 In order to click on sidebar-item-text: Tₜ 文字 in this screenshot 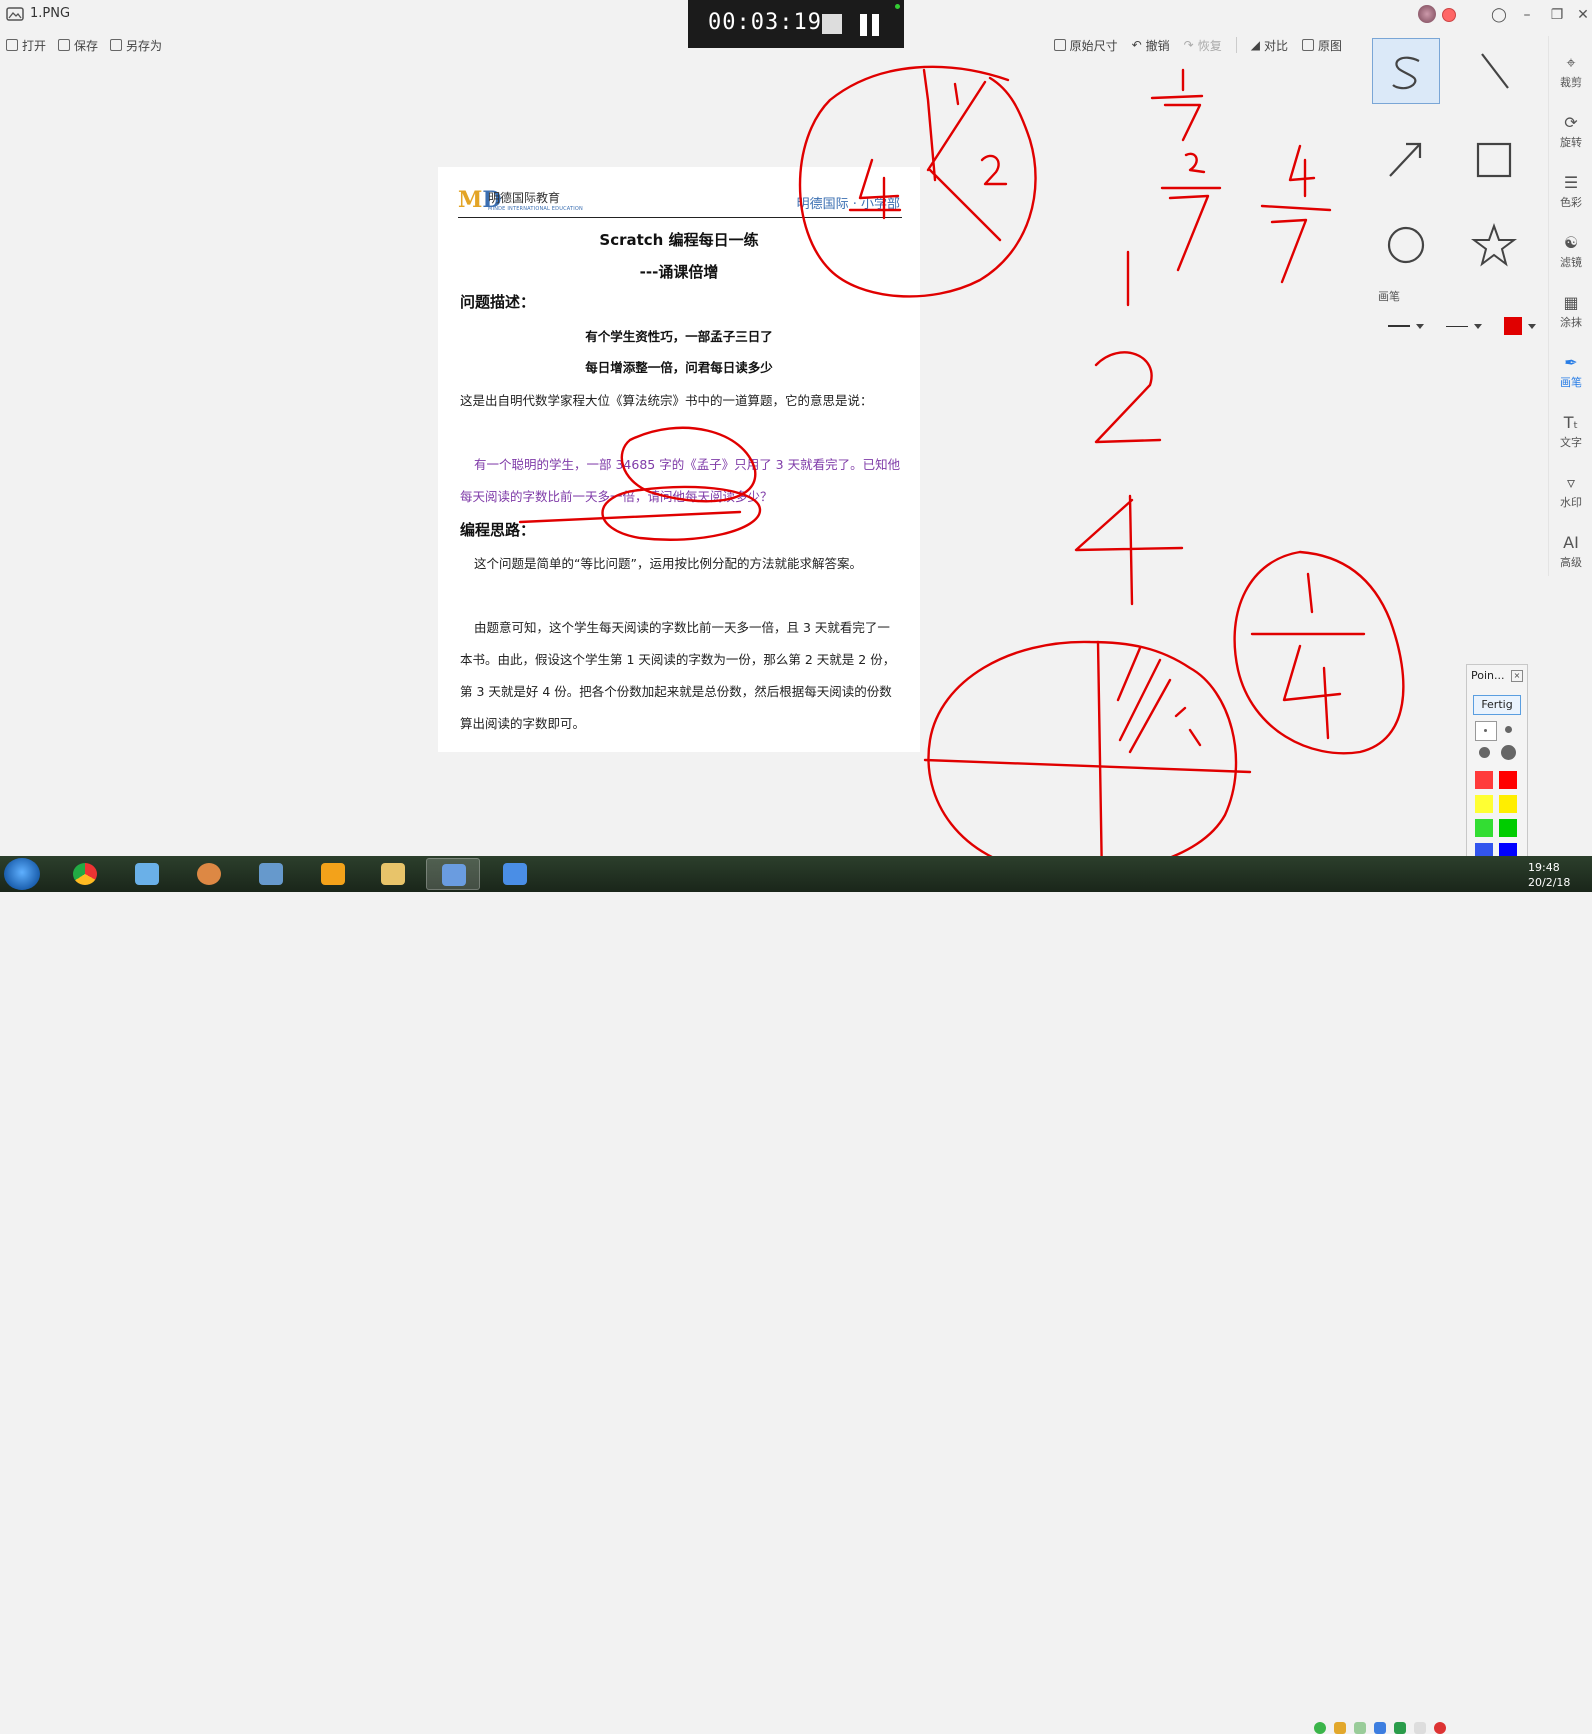, I will do `click(1570, 432)`.